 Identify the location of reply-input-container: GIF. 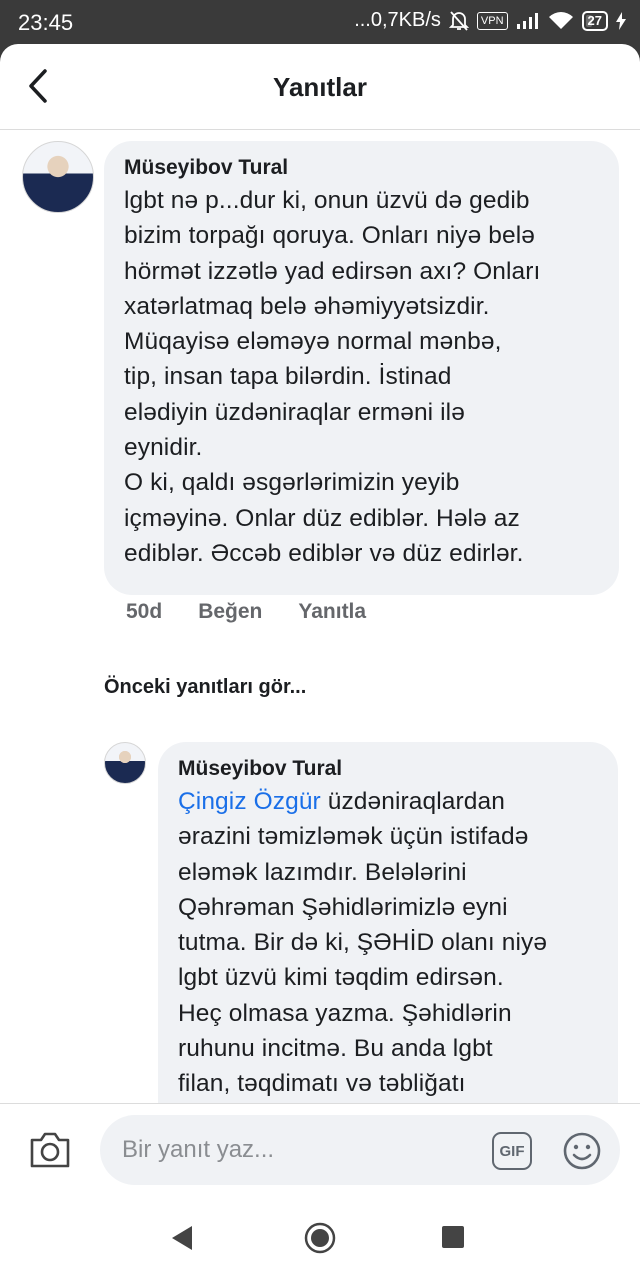
(360, 1150).